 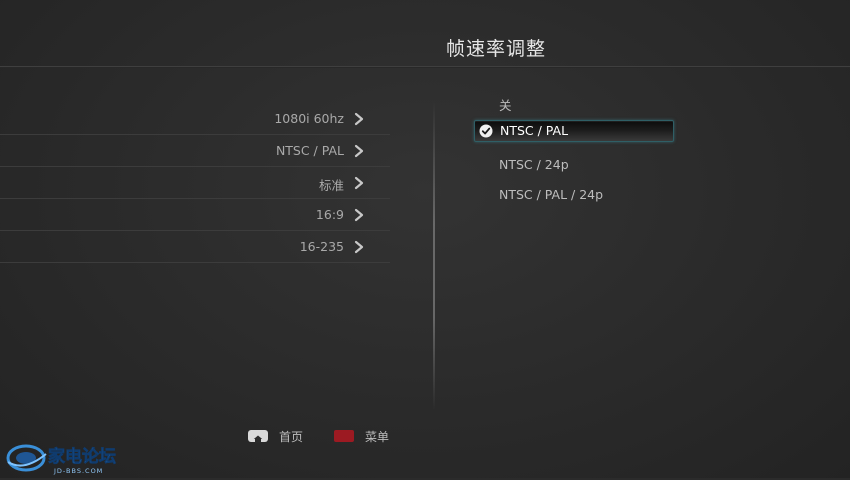 I want to click on option-label: NTSC / PAL / 24p, so click(x=551, y=194).